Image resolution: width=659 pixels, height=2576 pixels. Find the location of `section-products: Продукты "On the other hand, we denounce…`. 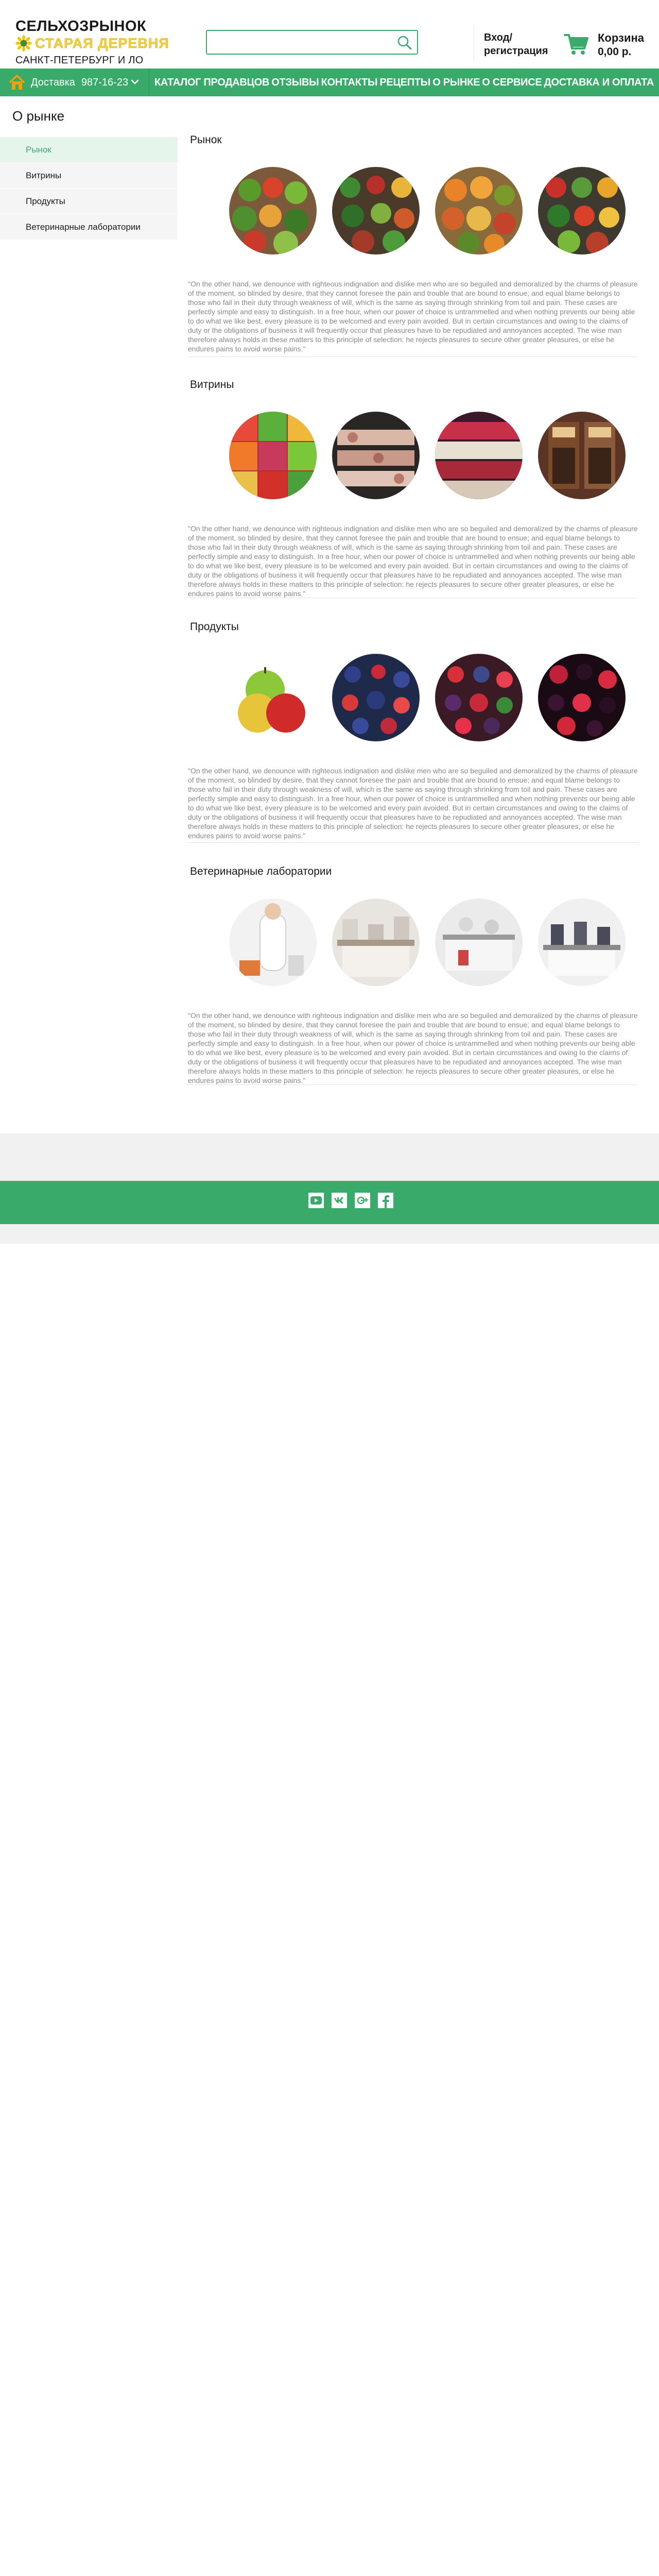

section-products: Продукты "On the other hand, we denounce… is located at coordinates (413, 732).